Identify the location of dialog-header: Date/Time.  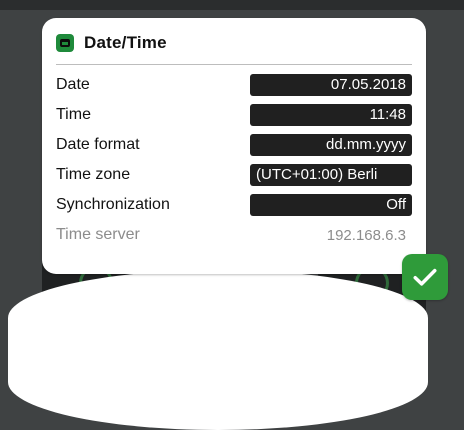
(234, 43).